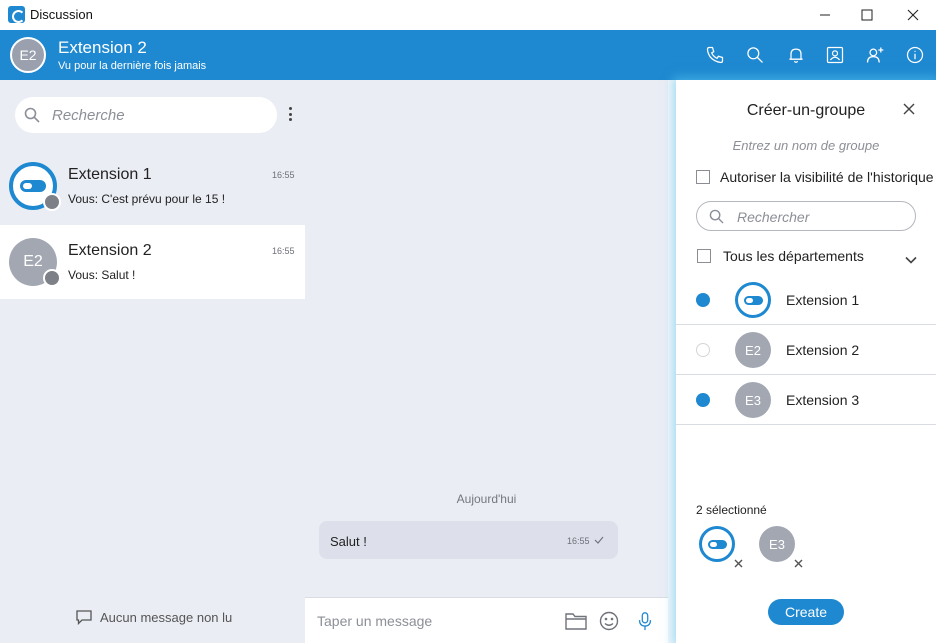 This screenshot has width=936, height=643. I want to click on bell-icon, so click(796, 55).